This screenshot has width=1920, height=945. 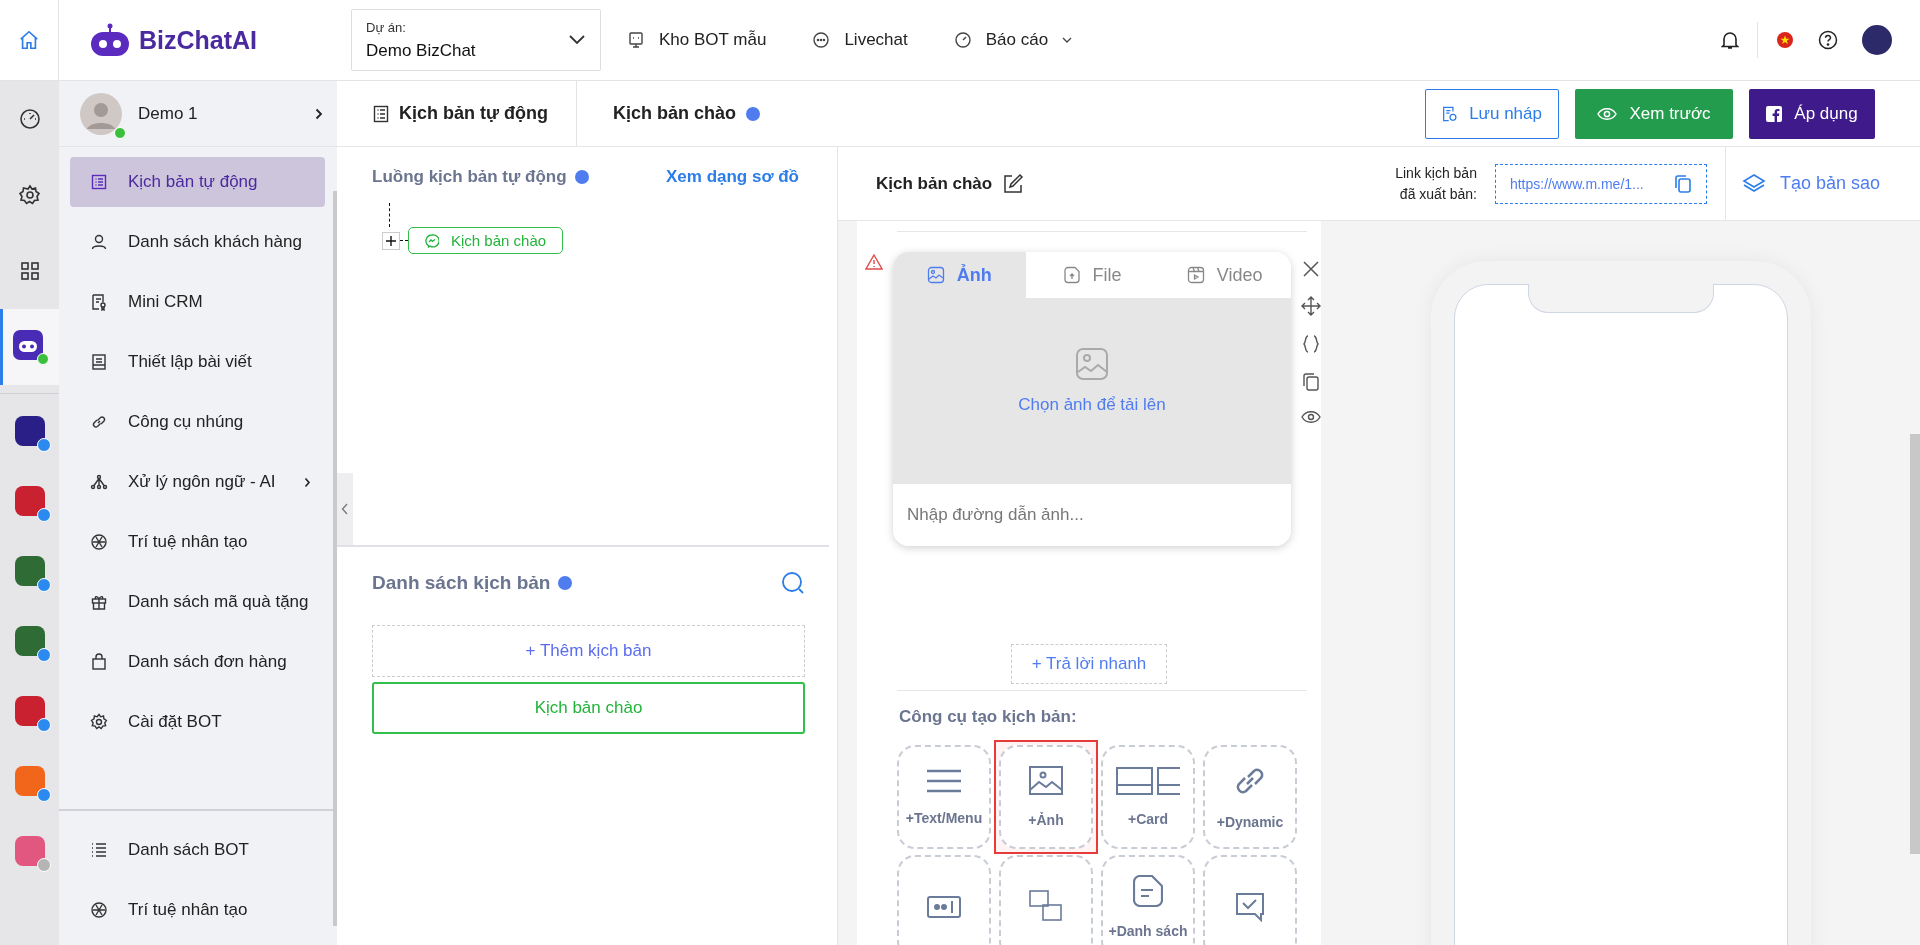 What do you see at coordinates (345, 509) in the screenshot?
I see `collapse-handle` at bounding box center [345, 509].